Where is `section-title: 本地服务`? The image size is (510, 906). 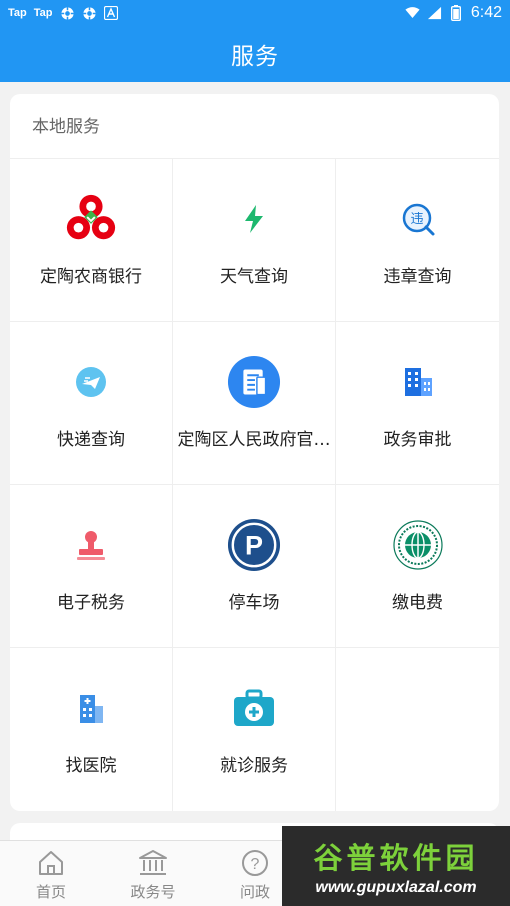 section-title: 本地服务 is located at coordinates (254, 126).